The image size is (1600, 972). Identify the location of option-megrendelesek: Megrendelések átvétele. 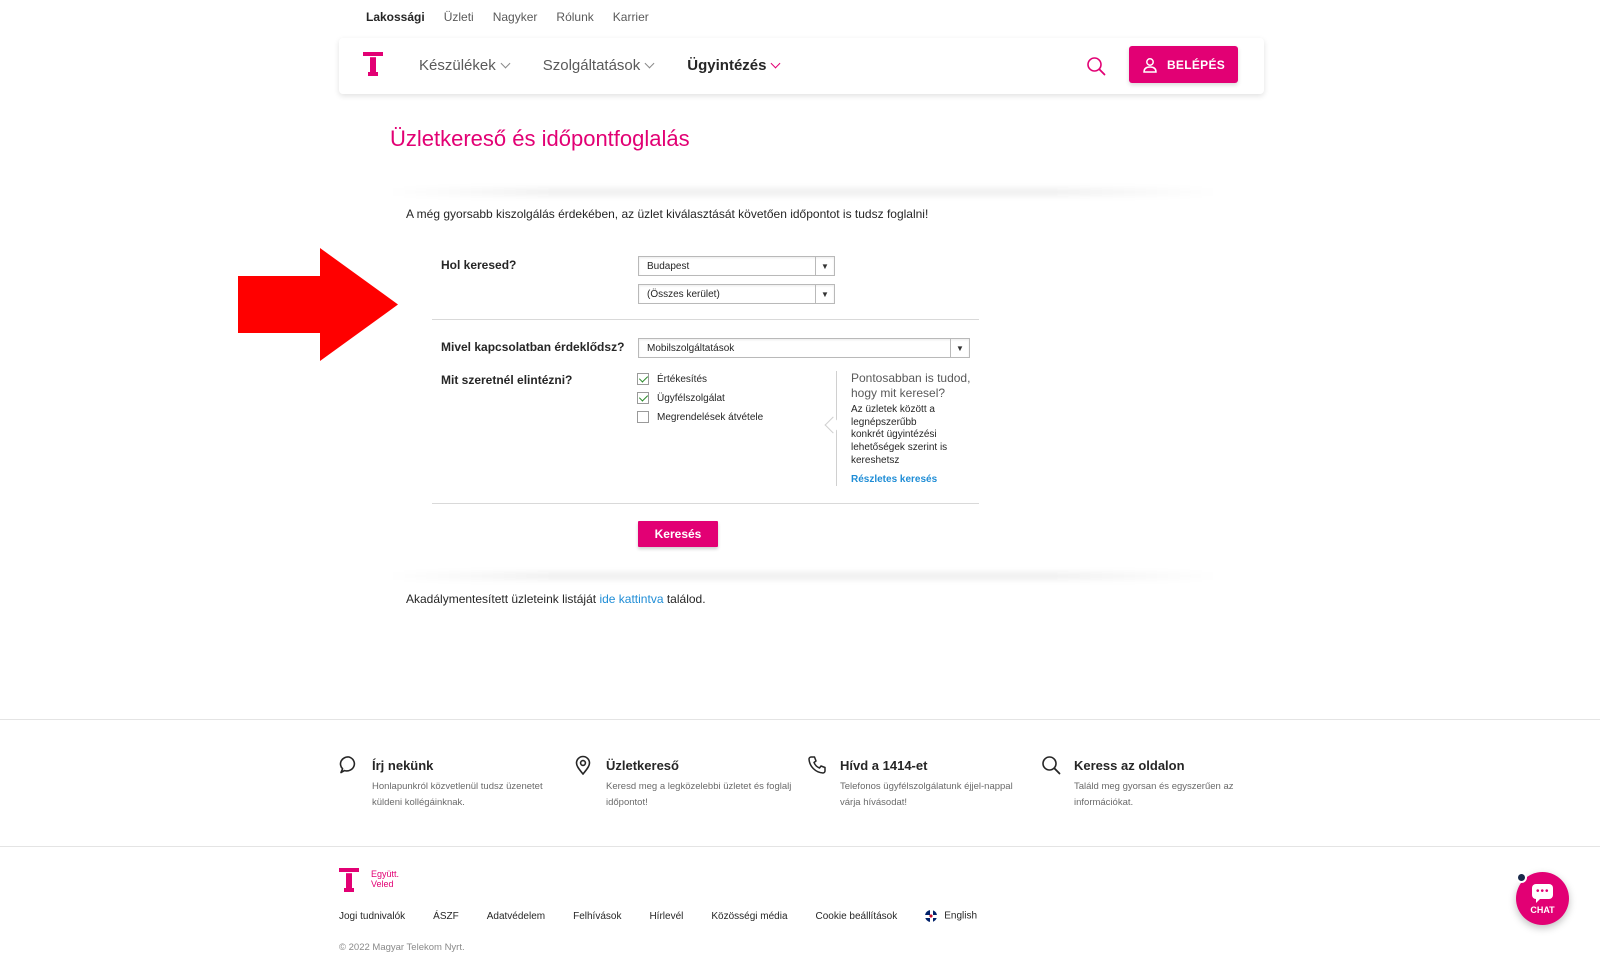
(700, 417).